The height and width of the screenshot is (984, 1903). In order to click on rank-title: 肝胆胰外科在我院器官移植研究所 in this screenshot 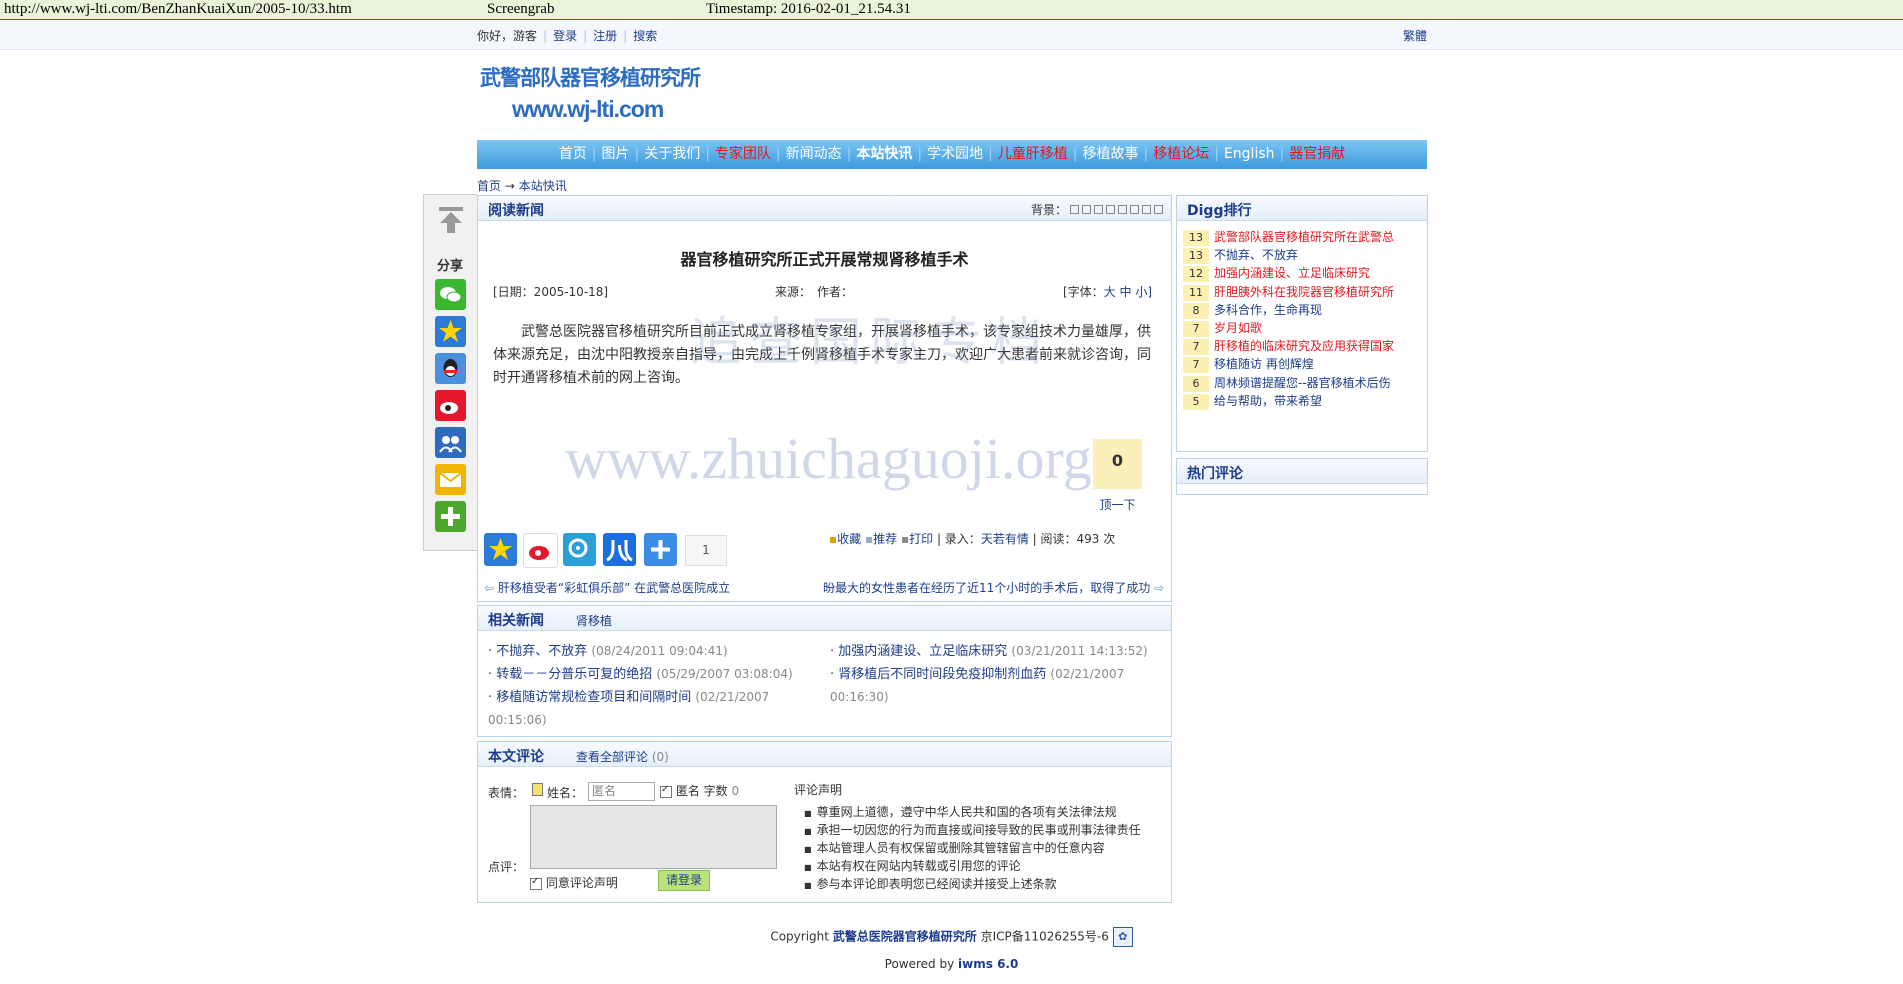, I will do `click(1304, 292)`.